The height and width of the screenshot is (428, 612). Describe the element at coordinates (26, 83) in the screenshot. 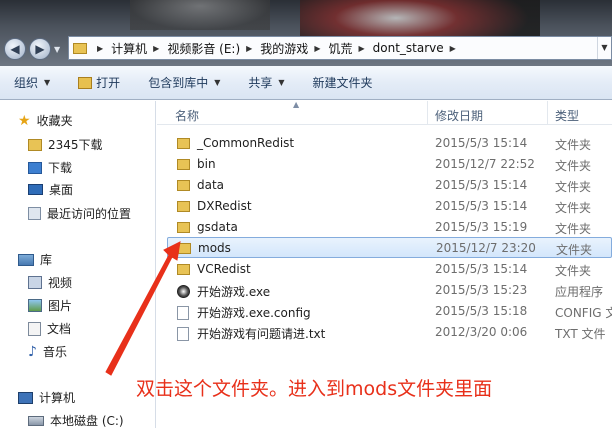

I see `organize-label: 组织` at that location.